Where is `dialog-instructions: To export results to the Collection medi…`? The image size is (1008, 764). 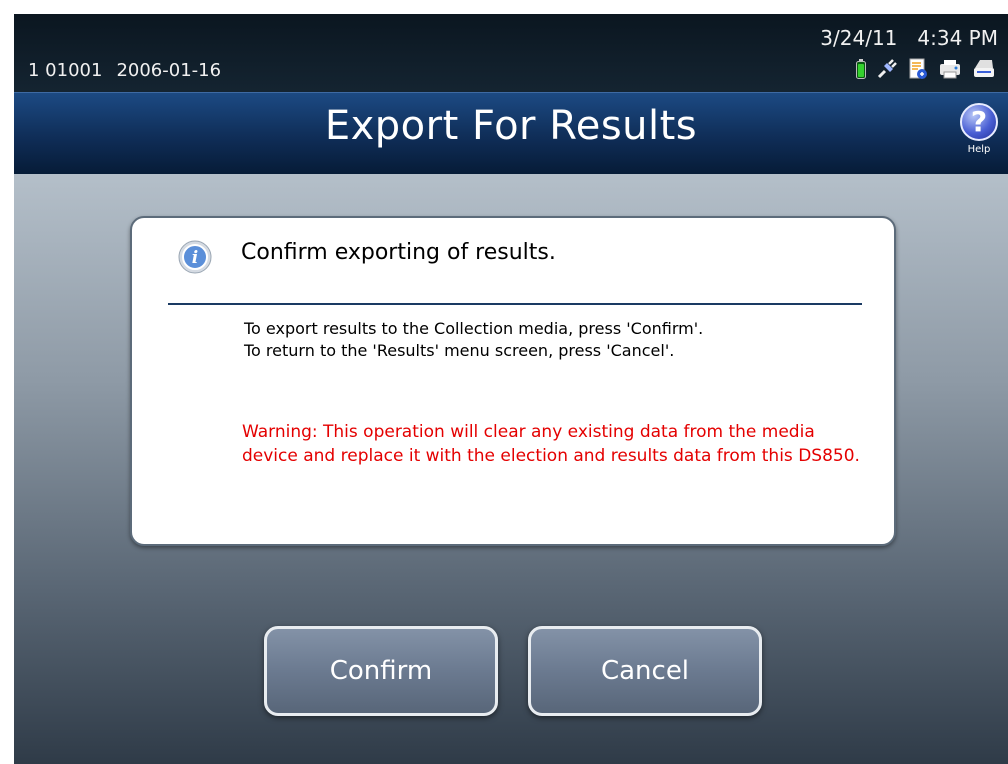
dialog-instructions: To export results to the Collection medi… is located at coordinates (554, 340).